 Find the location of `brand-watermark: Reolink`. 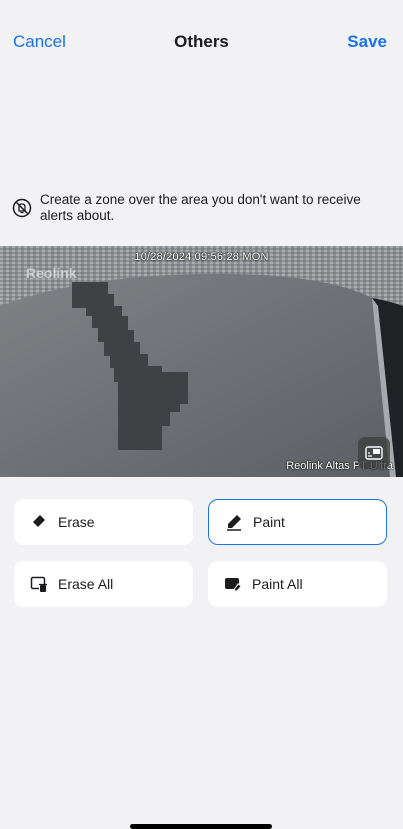

brand-watermark: Reolink is located at coordinates (51, 273).